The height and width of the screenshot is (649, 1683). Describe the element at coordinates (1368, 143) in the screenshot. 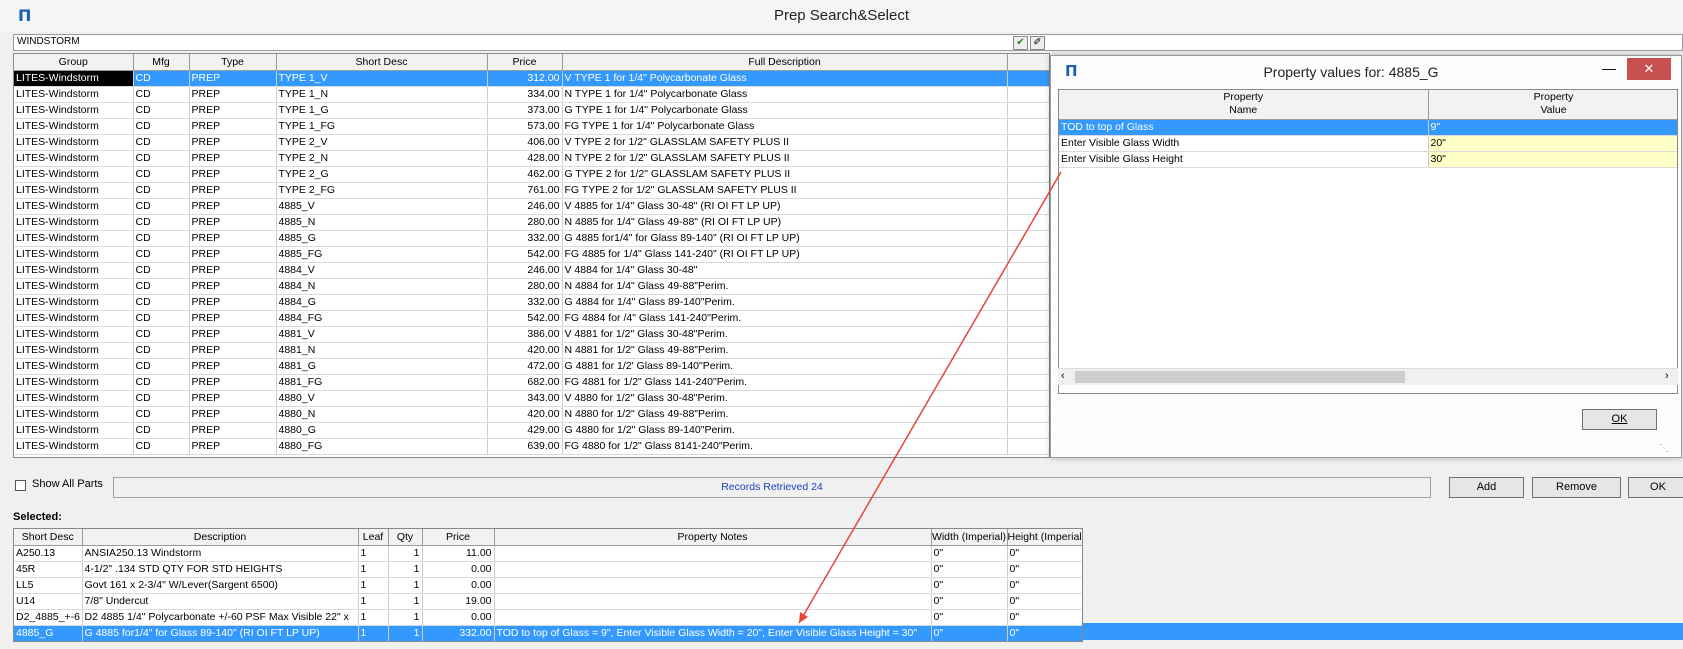

I see `property-row: Enter Visible Glass Width 20"` at that location.